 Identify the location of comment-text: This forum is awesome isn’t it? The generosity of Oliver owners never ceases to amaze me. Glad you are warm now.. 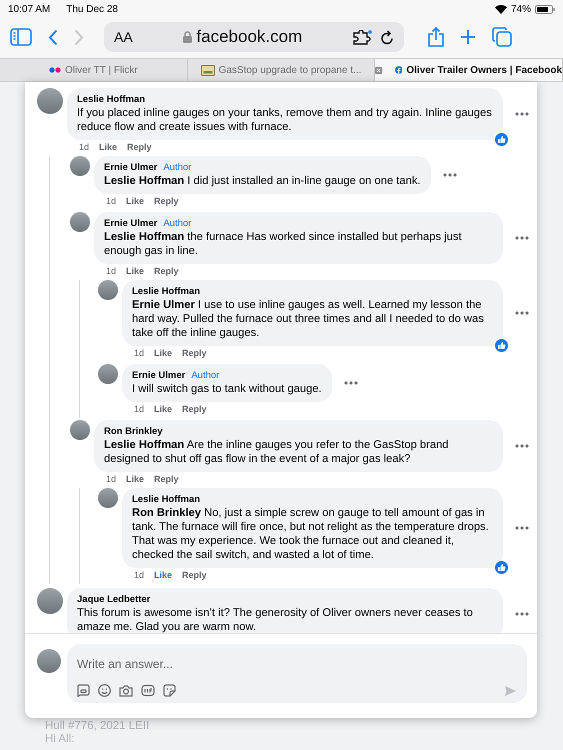
(275, 619).